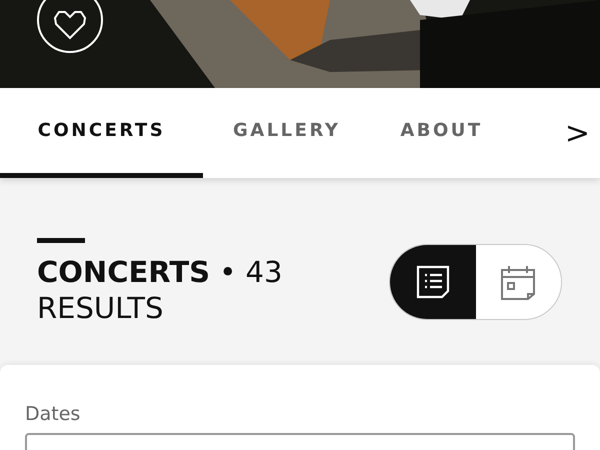  I want to click on list-view-button, so click(433, 282).